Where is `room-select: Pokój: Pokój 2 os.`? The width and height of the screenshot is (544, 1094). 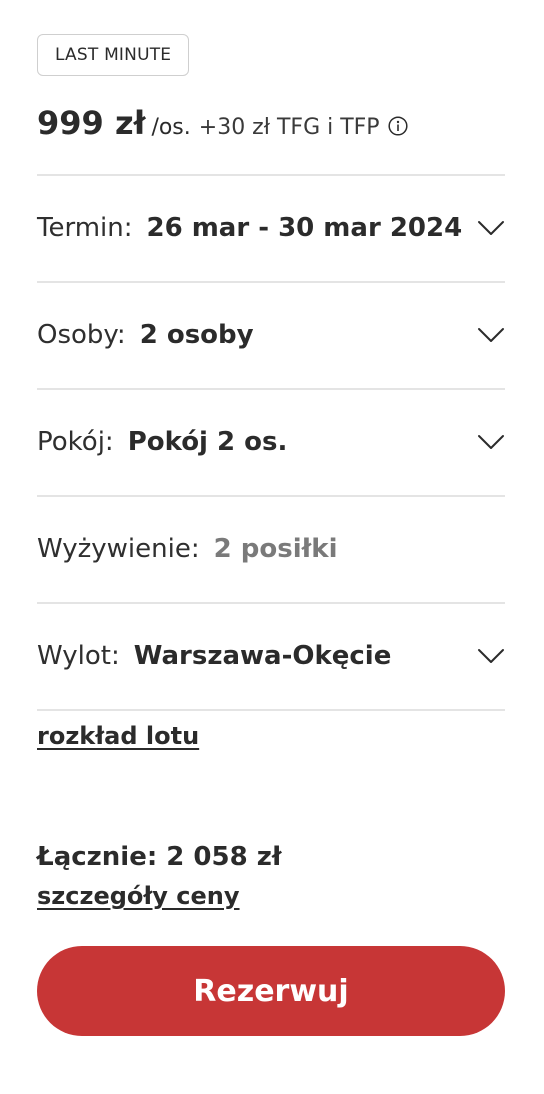
room-select: Pokój: Pokój 2 os. is located at coordinates (271, 442).